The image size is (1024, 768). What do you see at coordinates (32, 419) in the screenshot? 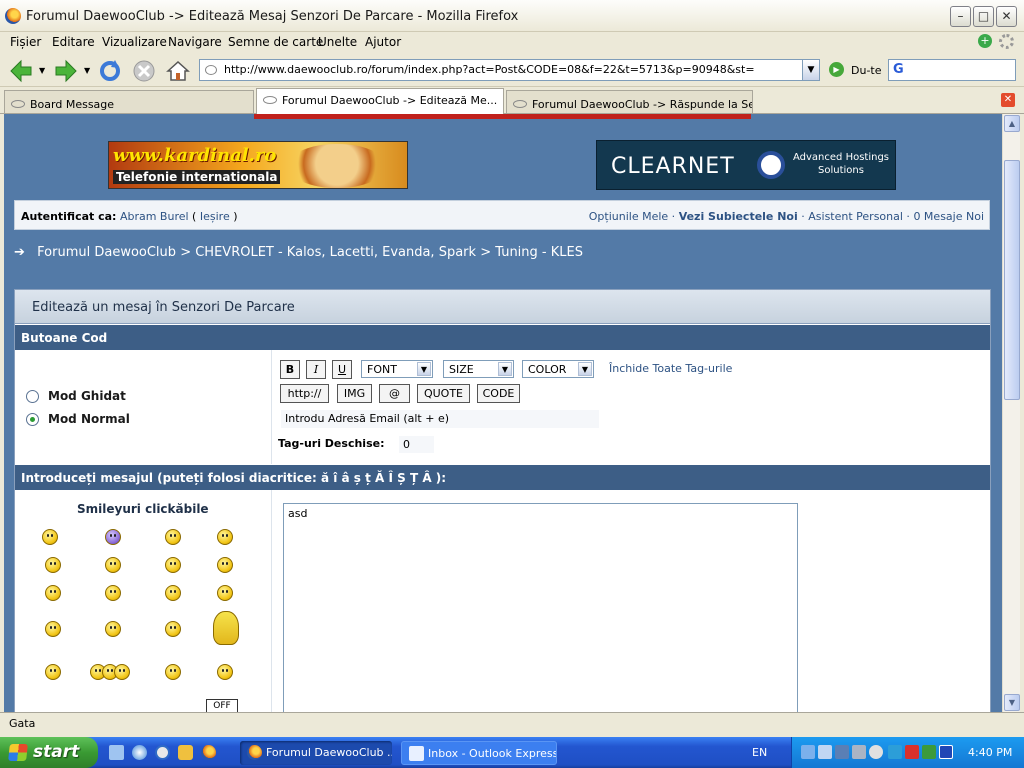
I see `mode-normal-radio` at bounding box center [32, 419].